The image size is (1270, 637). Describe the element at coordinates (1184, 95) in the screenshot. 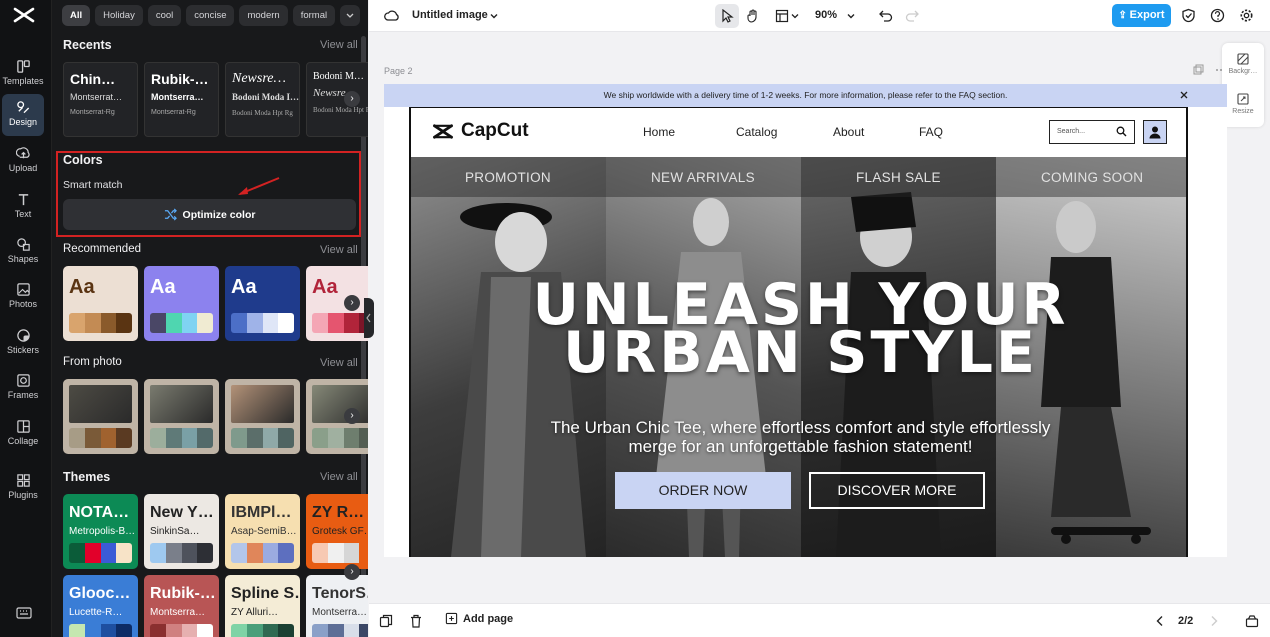

I see `close-icon` at that location.